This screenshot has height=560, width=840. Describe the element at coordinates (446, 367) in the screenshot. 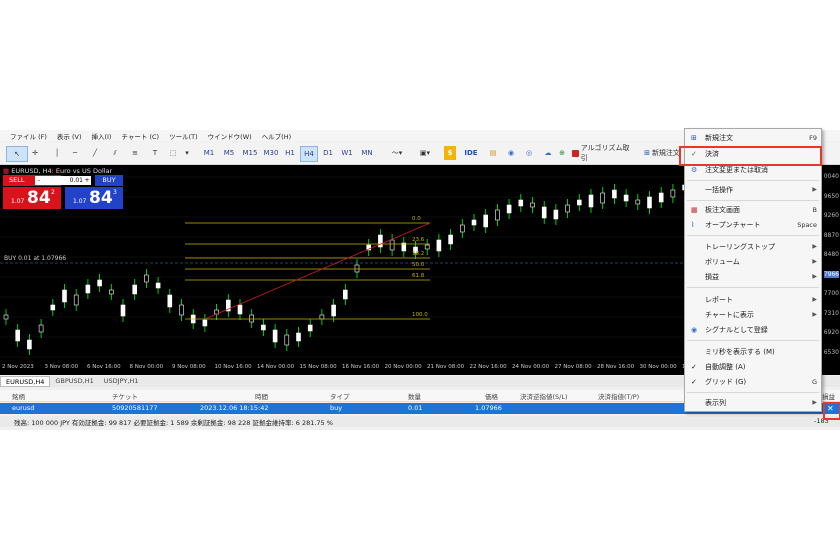

I see `date-axis-label: 21 Nov 08:00` at that location.